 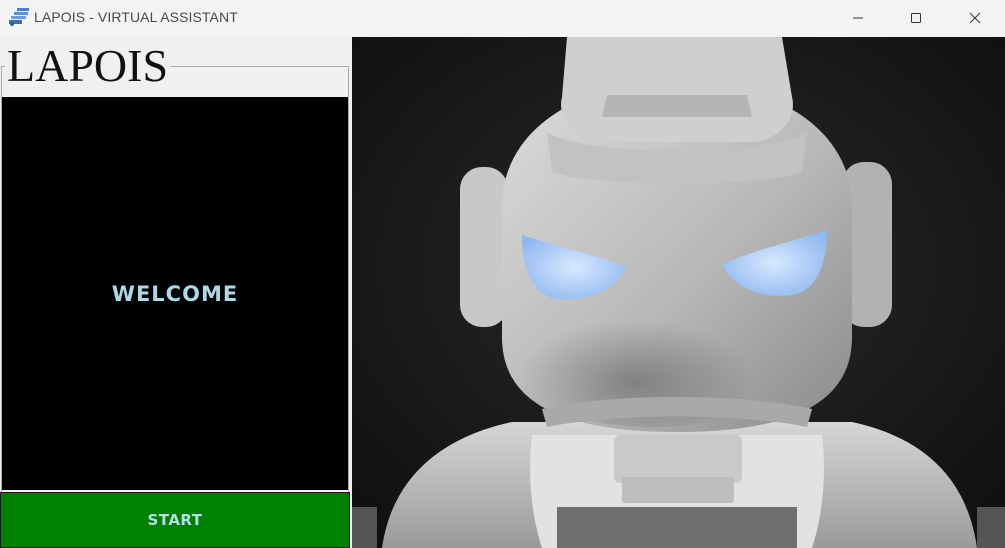 I want to click on minimize-button, so click(x=858, y=18).